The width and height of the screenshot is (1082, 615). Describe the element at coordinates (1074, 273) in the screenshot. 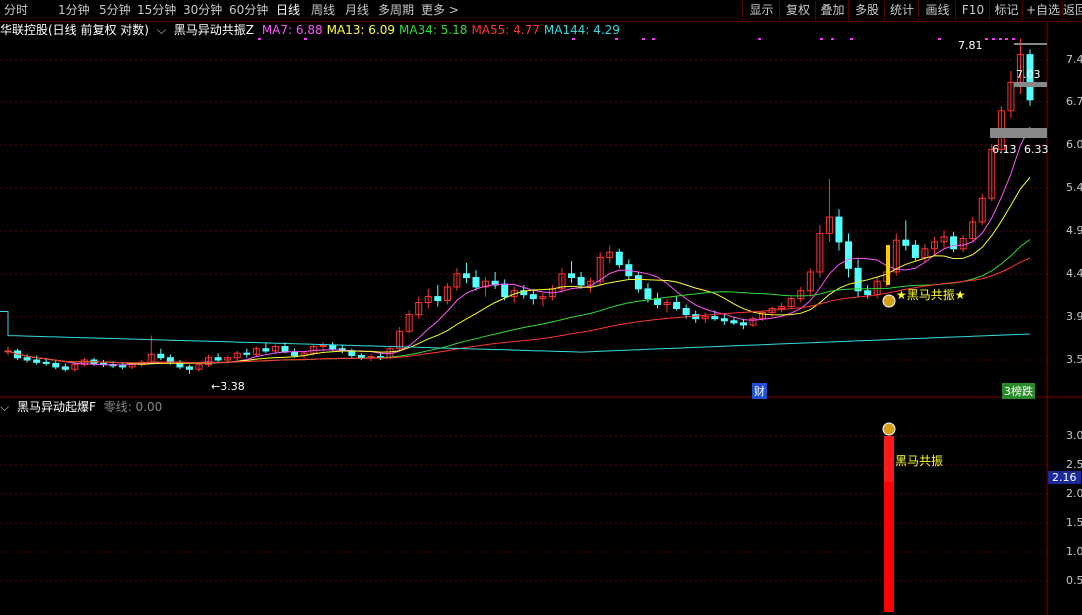

I see `upper-axis-tick: 4.4` at that location.